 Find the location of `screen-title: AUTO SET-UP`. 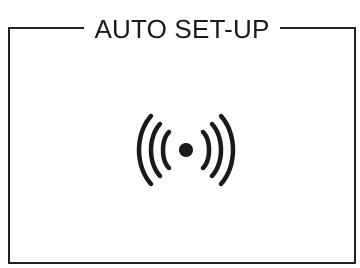

screen-title: AUTO SET-UP is located at coordinates (182, 29).